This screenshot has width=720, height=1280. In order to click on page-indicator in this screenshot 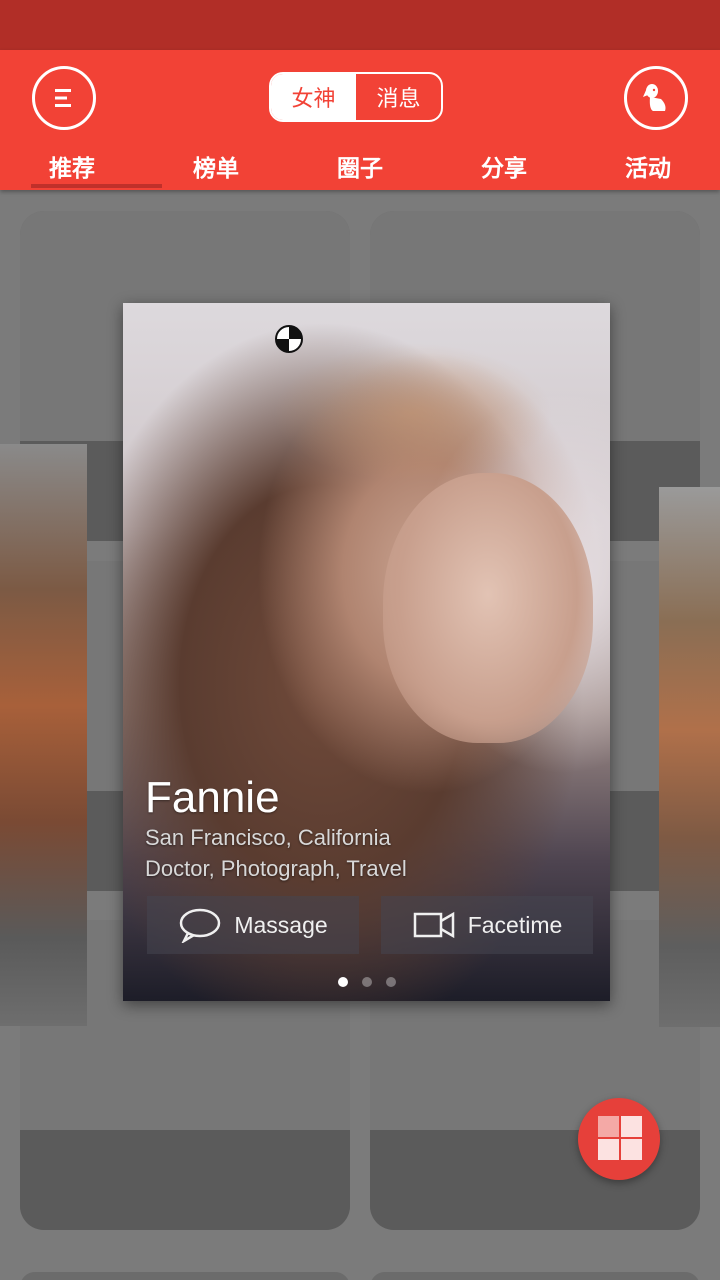, I will do `click(366, 982)`.